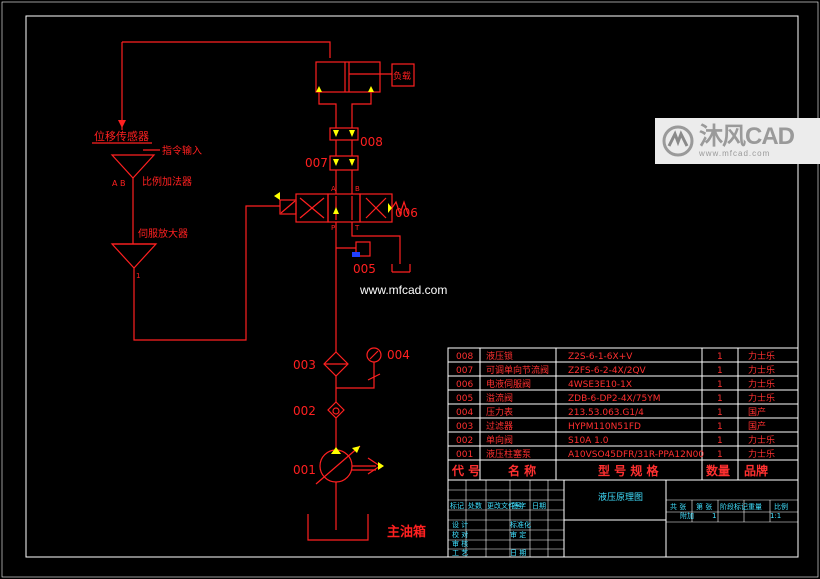 The width and height of the screenshot is (820, 579). Describe the element at coordinates (406, 213) in the screenshot. I see `id-006: 006` at that location.